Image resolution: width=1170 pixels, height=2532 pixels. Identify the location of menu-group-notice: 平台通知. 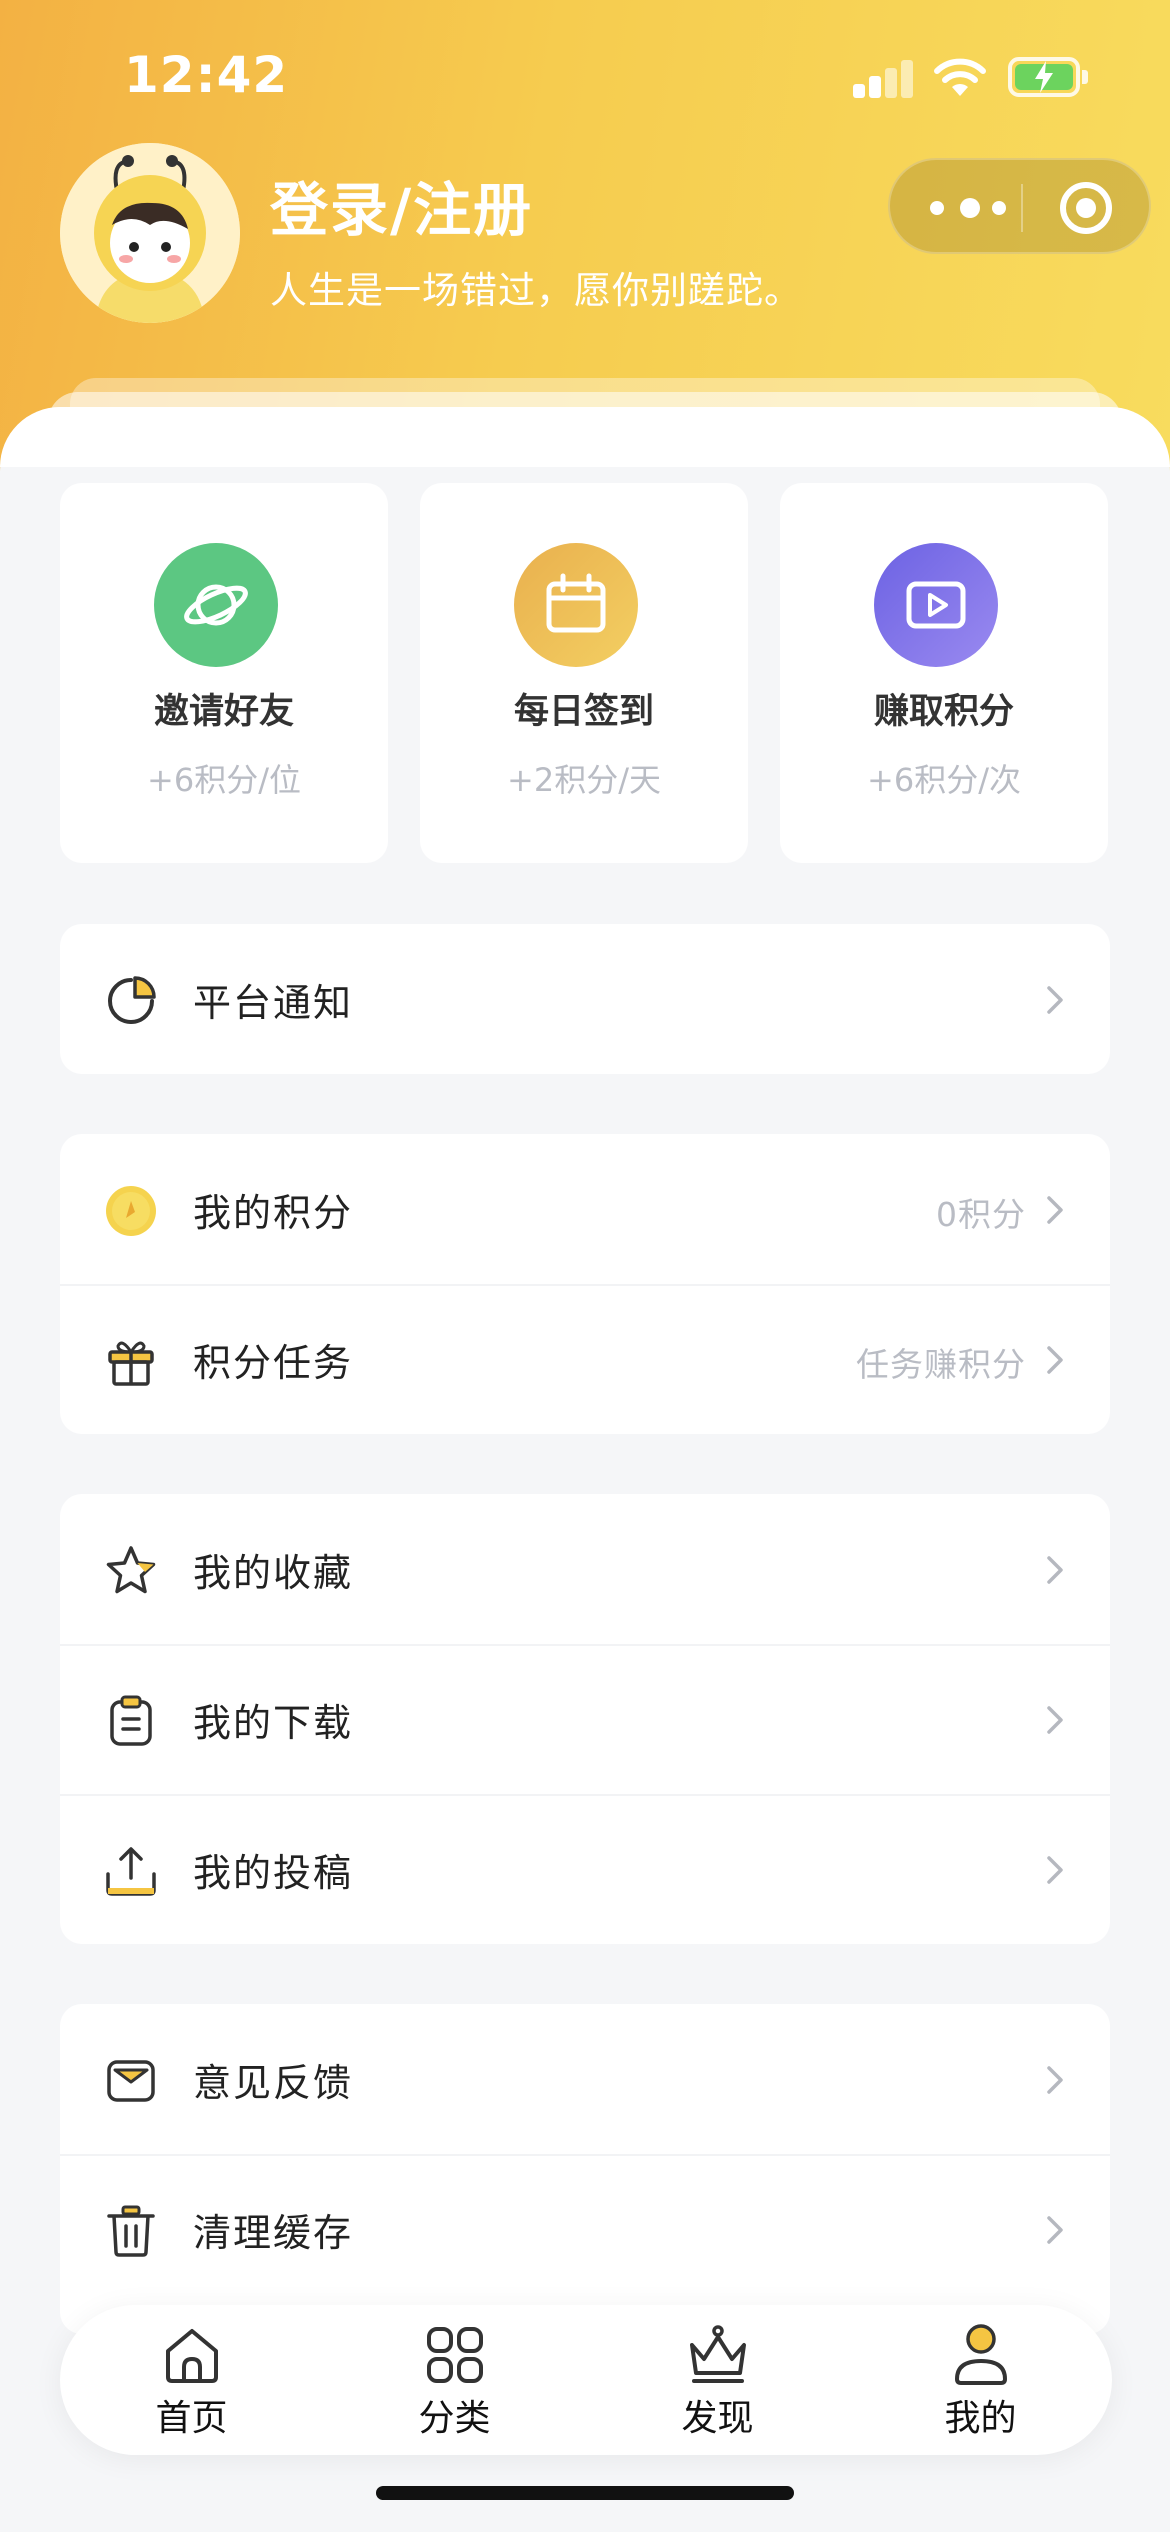
(585, 999).